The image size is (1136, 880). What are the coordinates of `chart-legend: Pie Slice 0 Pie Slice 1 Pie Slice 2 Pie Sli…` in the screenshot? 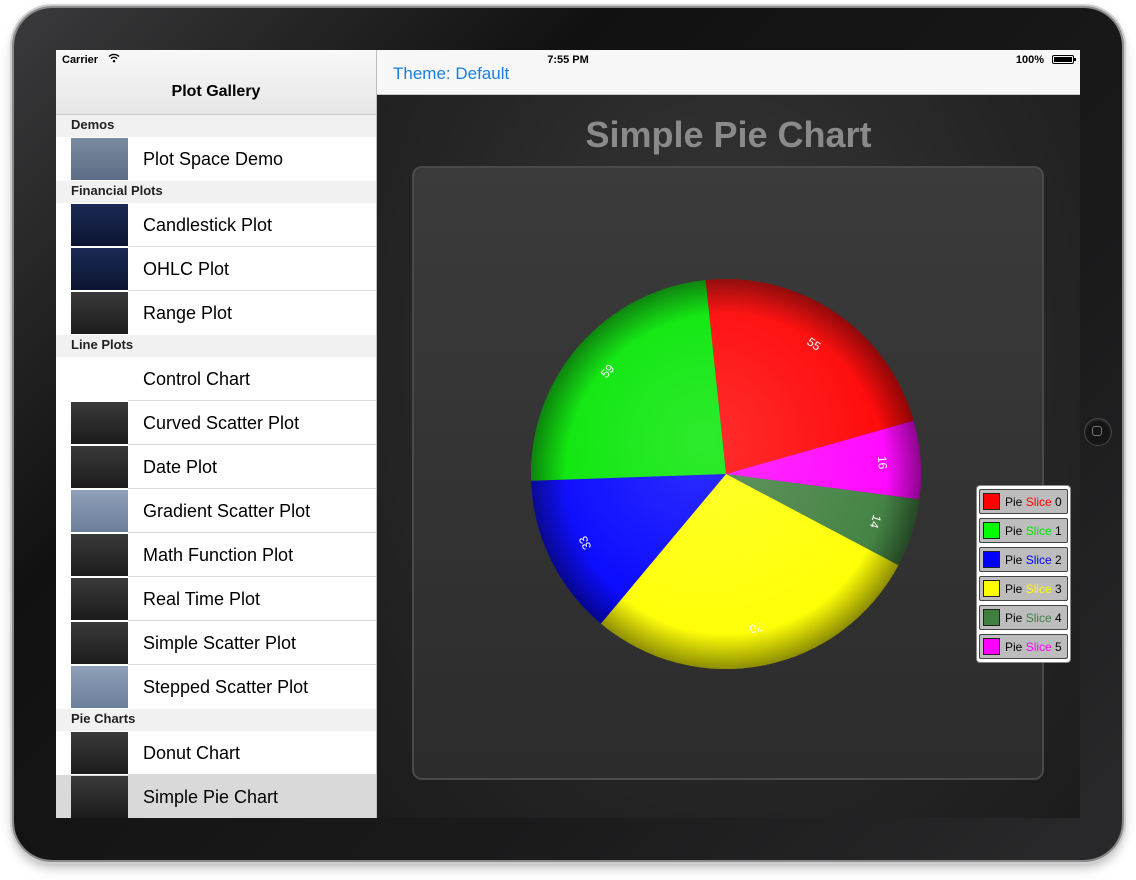 It's located at (1023, 574).